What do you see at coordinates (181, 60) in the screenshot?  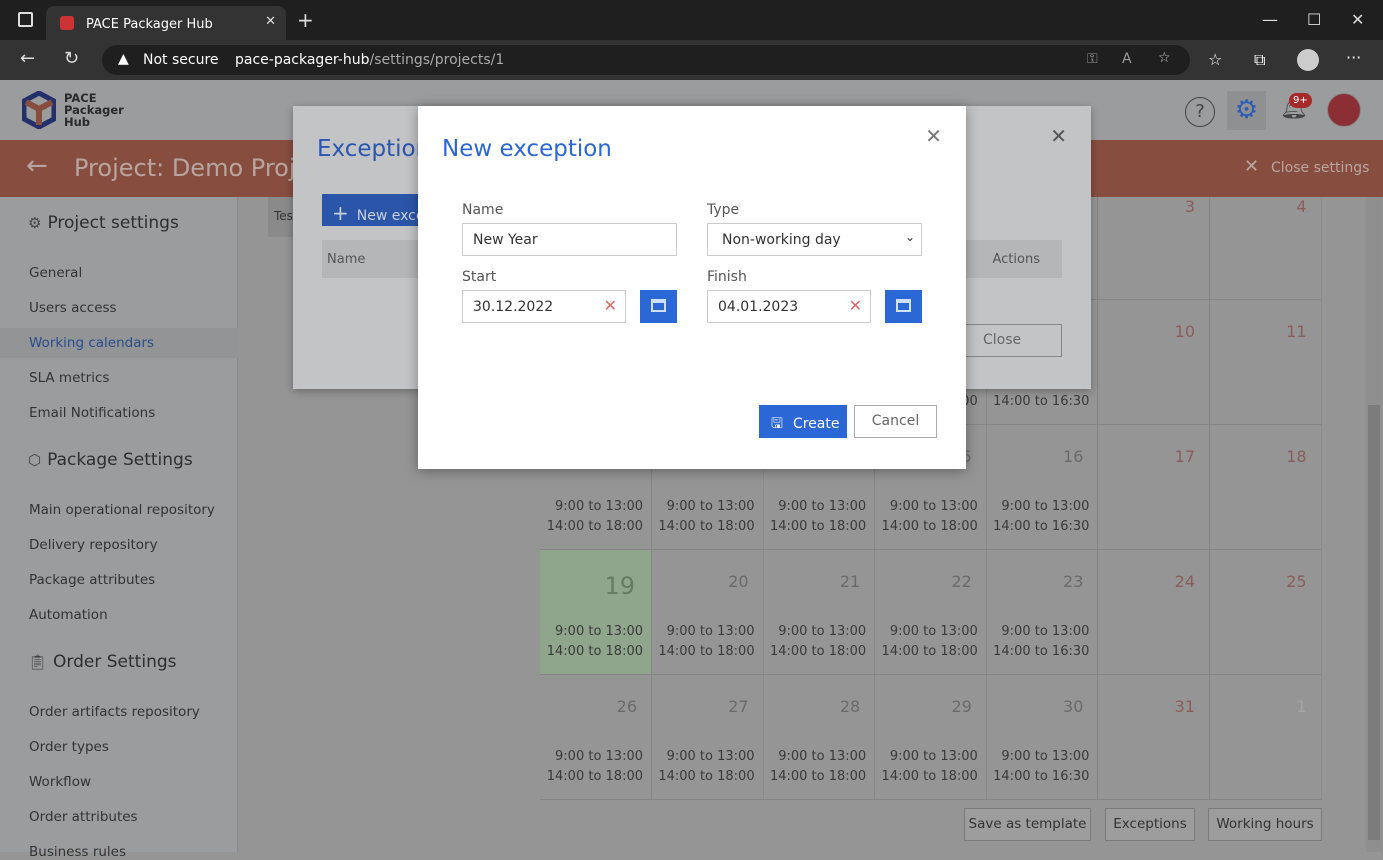 I see `security-label: Not secure` at bounding box center [181, 60].